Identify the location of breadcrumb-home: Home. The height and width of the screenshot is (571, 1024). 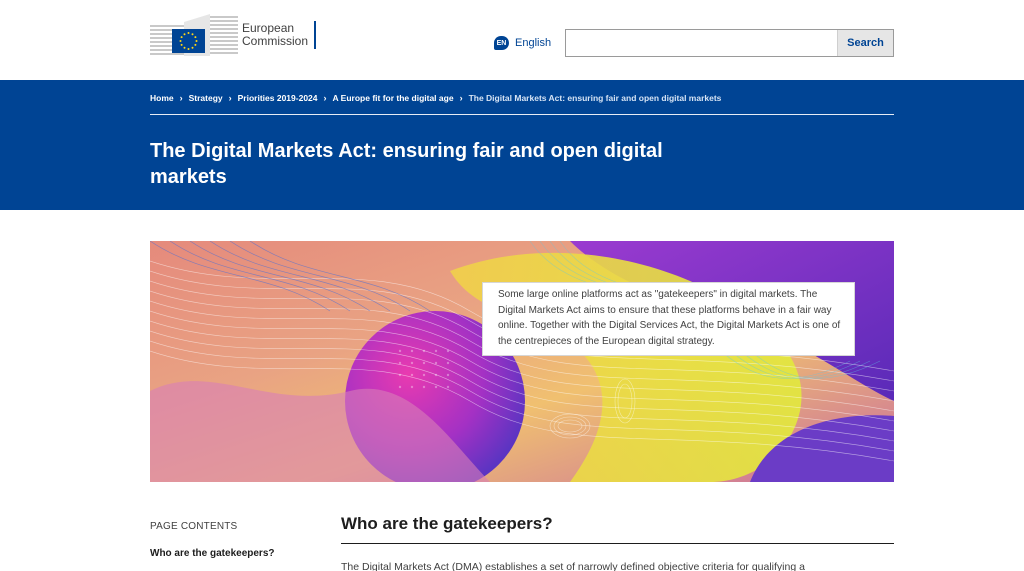
(162, 98).